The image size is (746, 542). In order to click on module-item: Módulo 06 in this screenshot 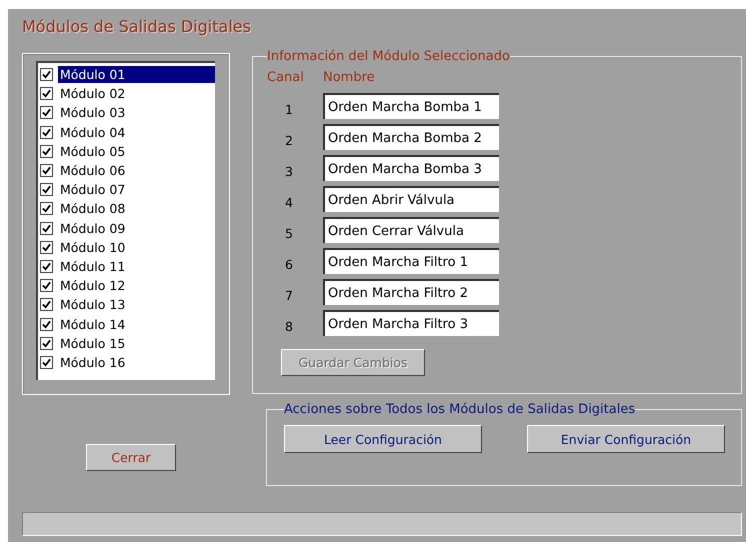, I will do `click(126, 170)`.